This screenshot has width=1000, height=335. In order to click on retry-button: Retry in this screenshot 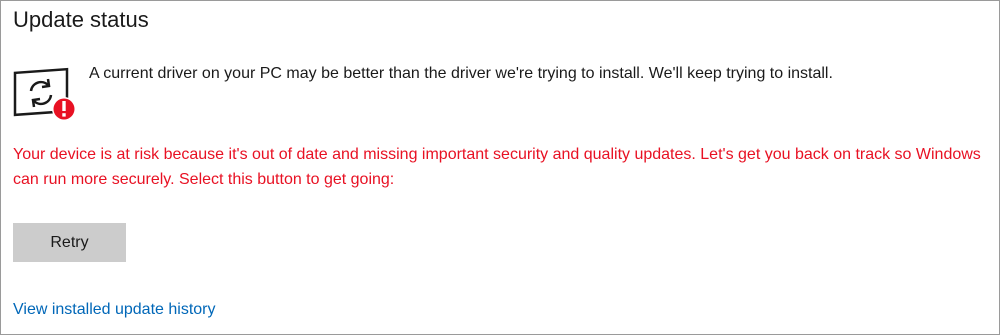, I will do `click(69, 242)`.